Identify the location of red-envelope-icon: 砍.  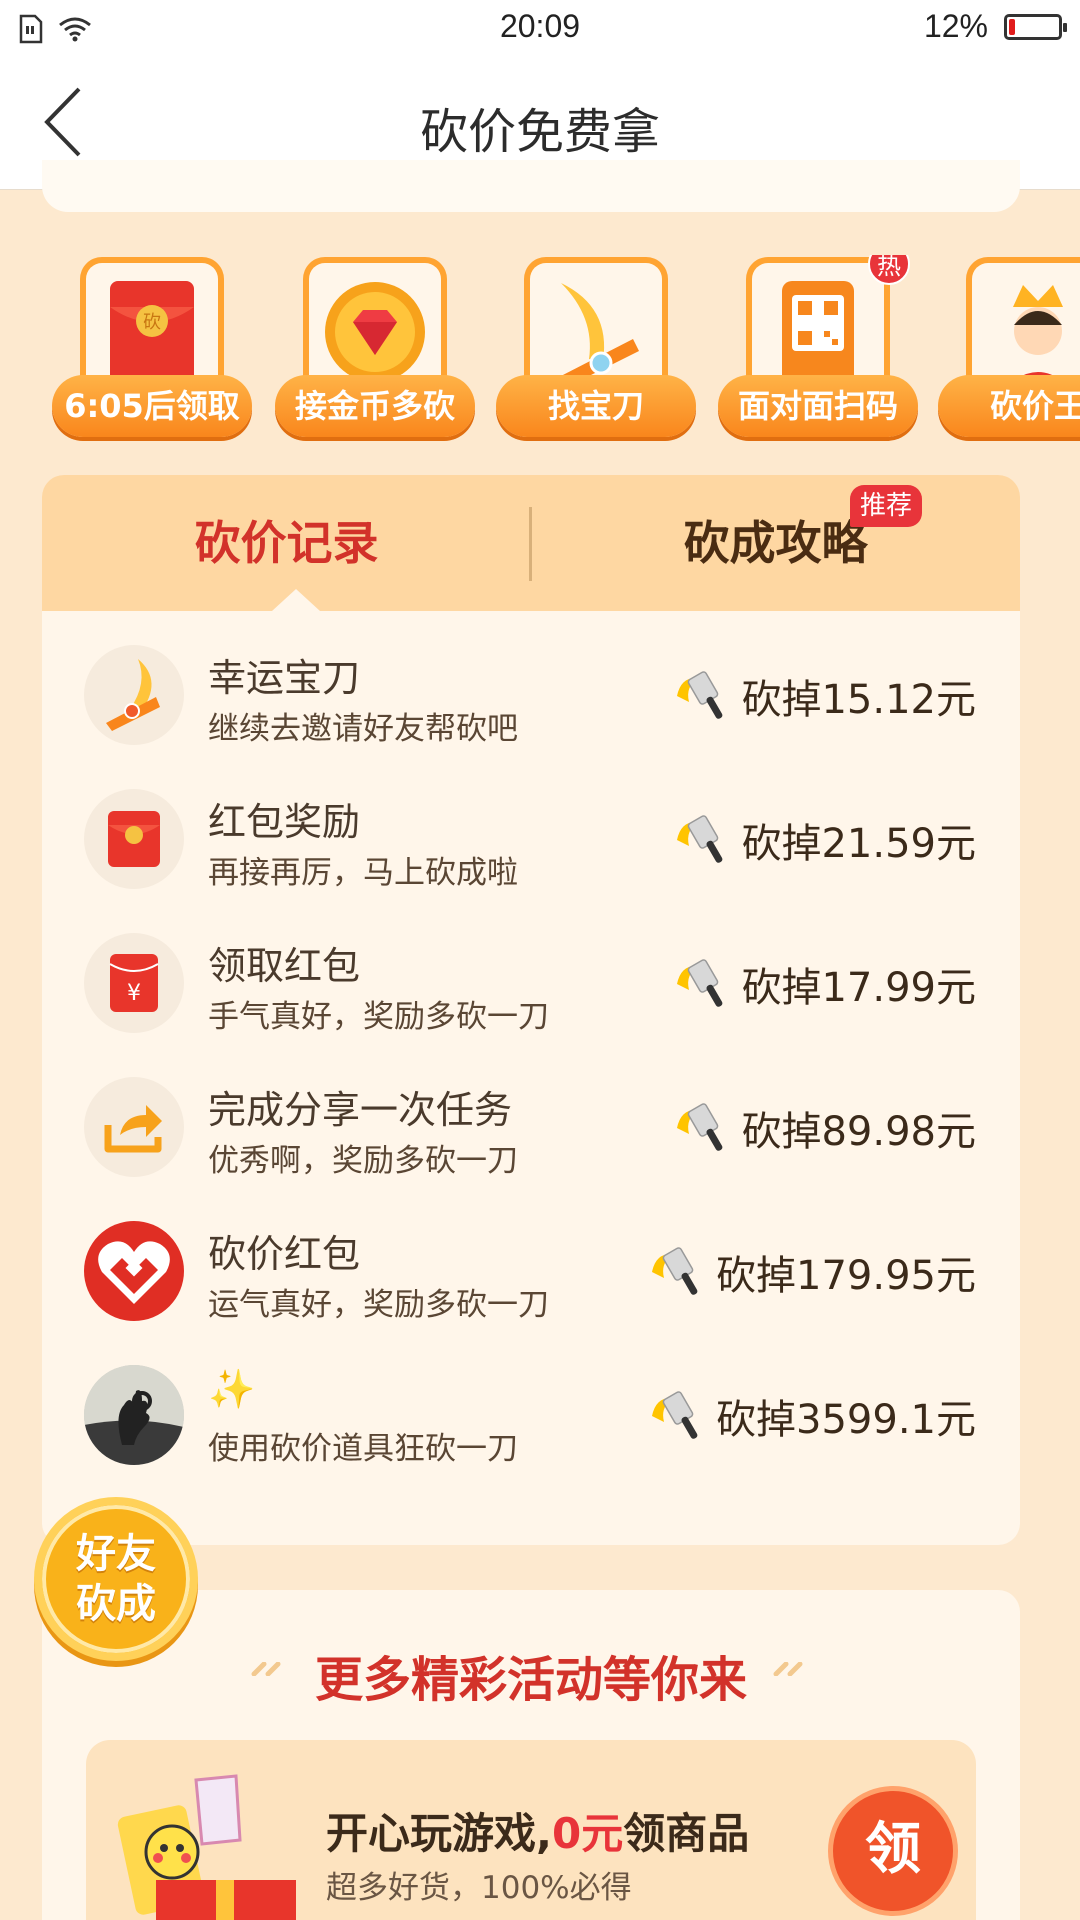
(152, 334).